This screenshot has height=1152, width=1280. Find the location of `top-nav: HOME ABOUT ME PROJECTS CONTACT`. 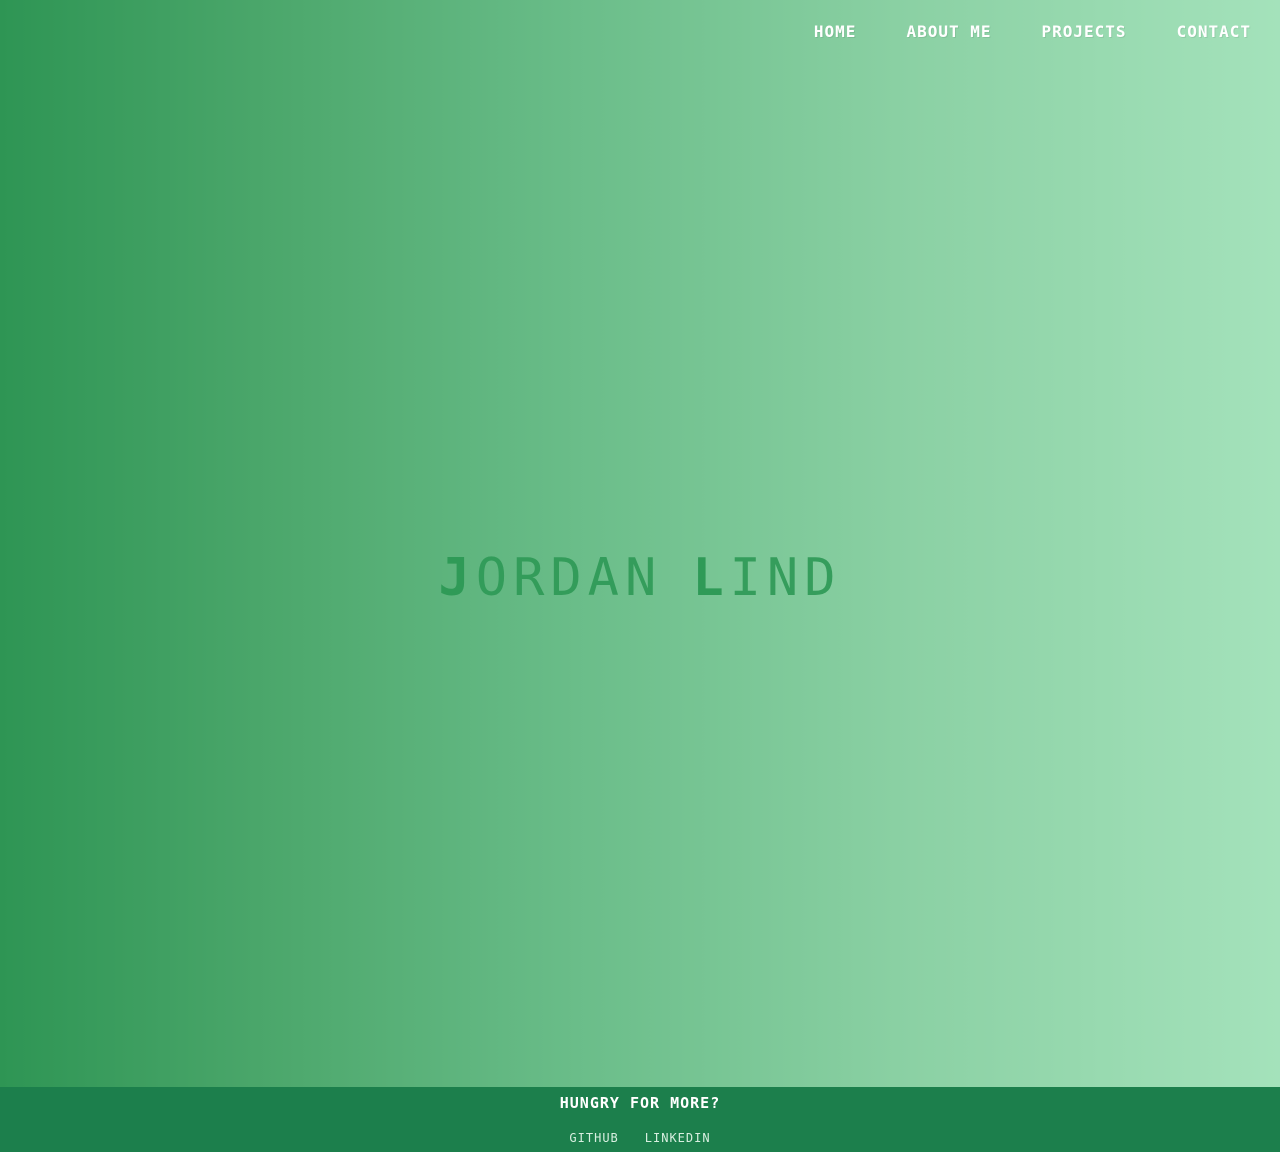

top-nav: HOME ABOUT ME PROJECTS CONTACT is located at coordinates (1032, 32).